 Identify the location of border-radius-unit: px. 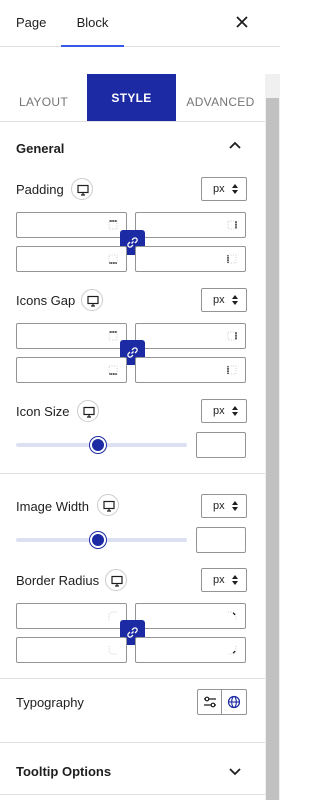
(219, 580).